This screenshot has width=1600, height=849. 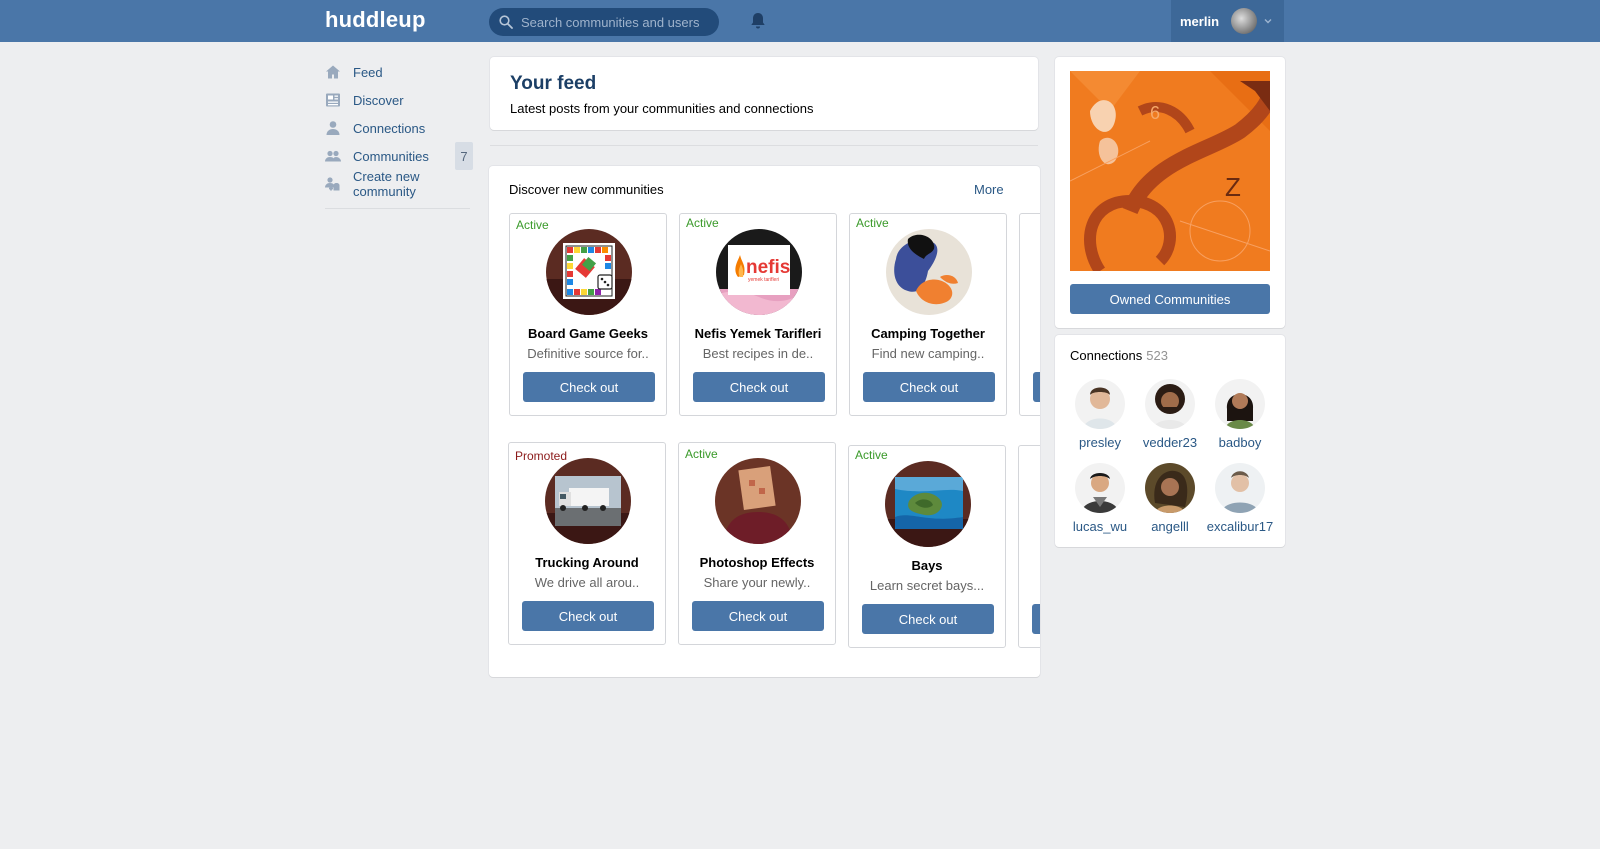 I want to click on svg-text: Z, so click(x=1233, y=187).